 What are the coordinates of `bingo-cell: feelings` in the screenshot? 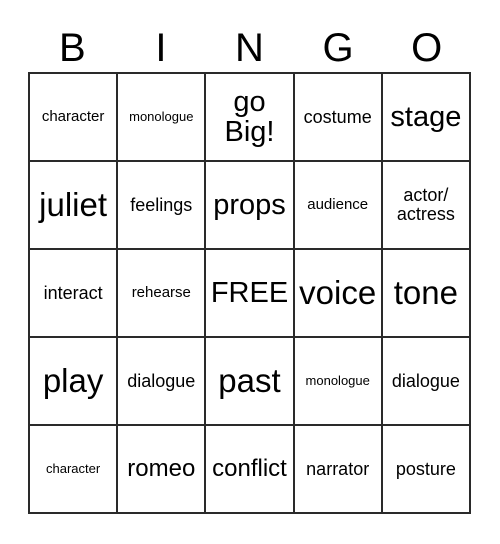 It's located at (162, 206).